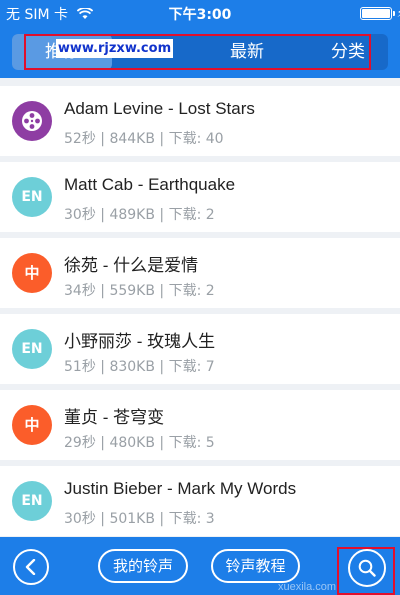 The height and width of the screenshot is (595, 400). Describe the element at coordinates (200, 425) in the screenshot. I see `list-item: 中 董贞 - 苍穹变 29秒 | 480KB | 下载: 5` at that location.